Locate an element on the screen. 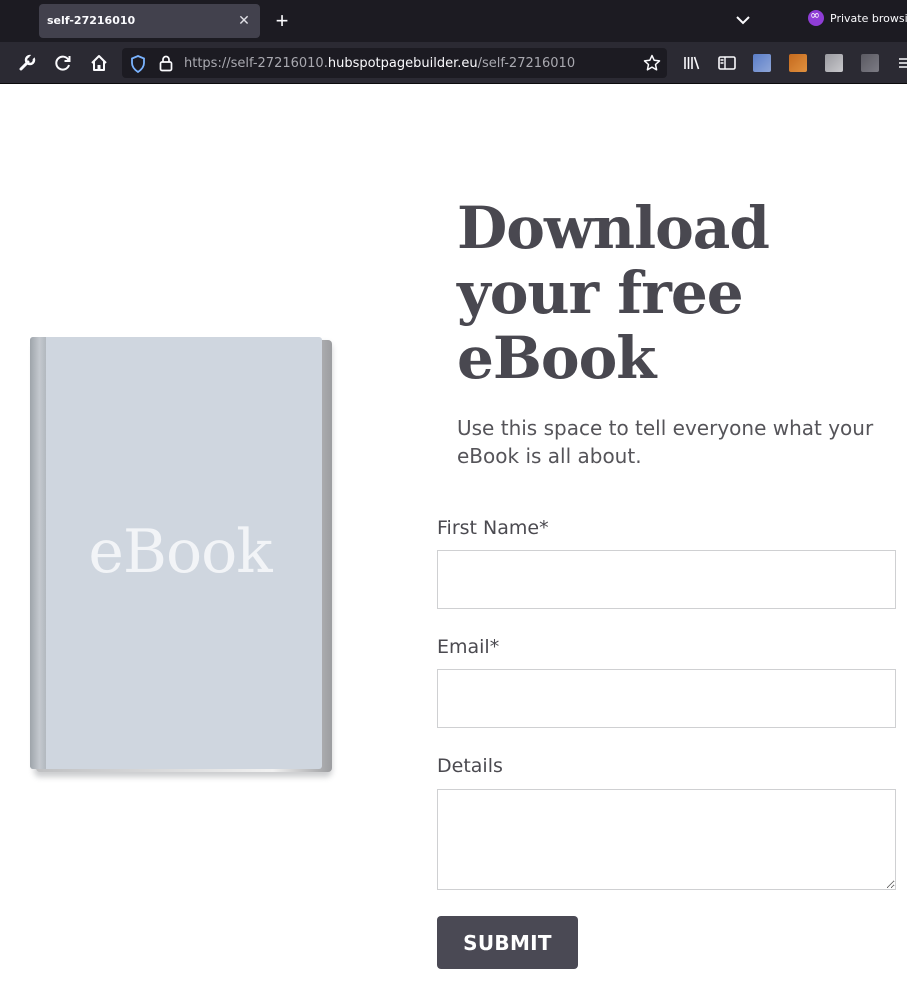 Image resolution: width=907 pixels, height=992 pixels. list-all-tabs-icon is located at coordinates (743, 20).